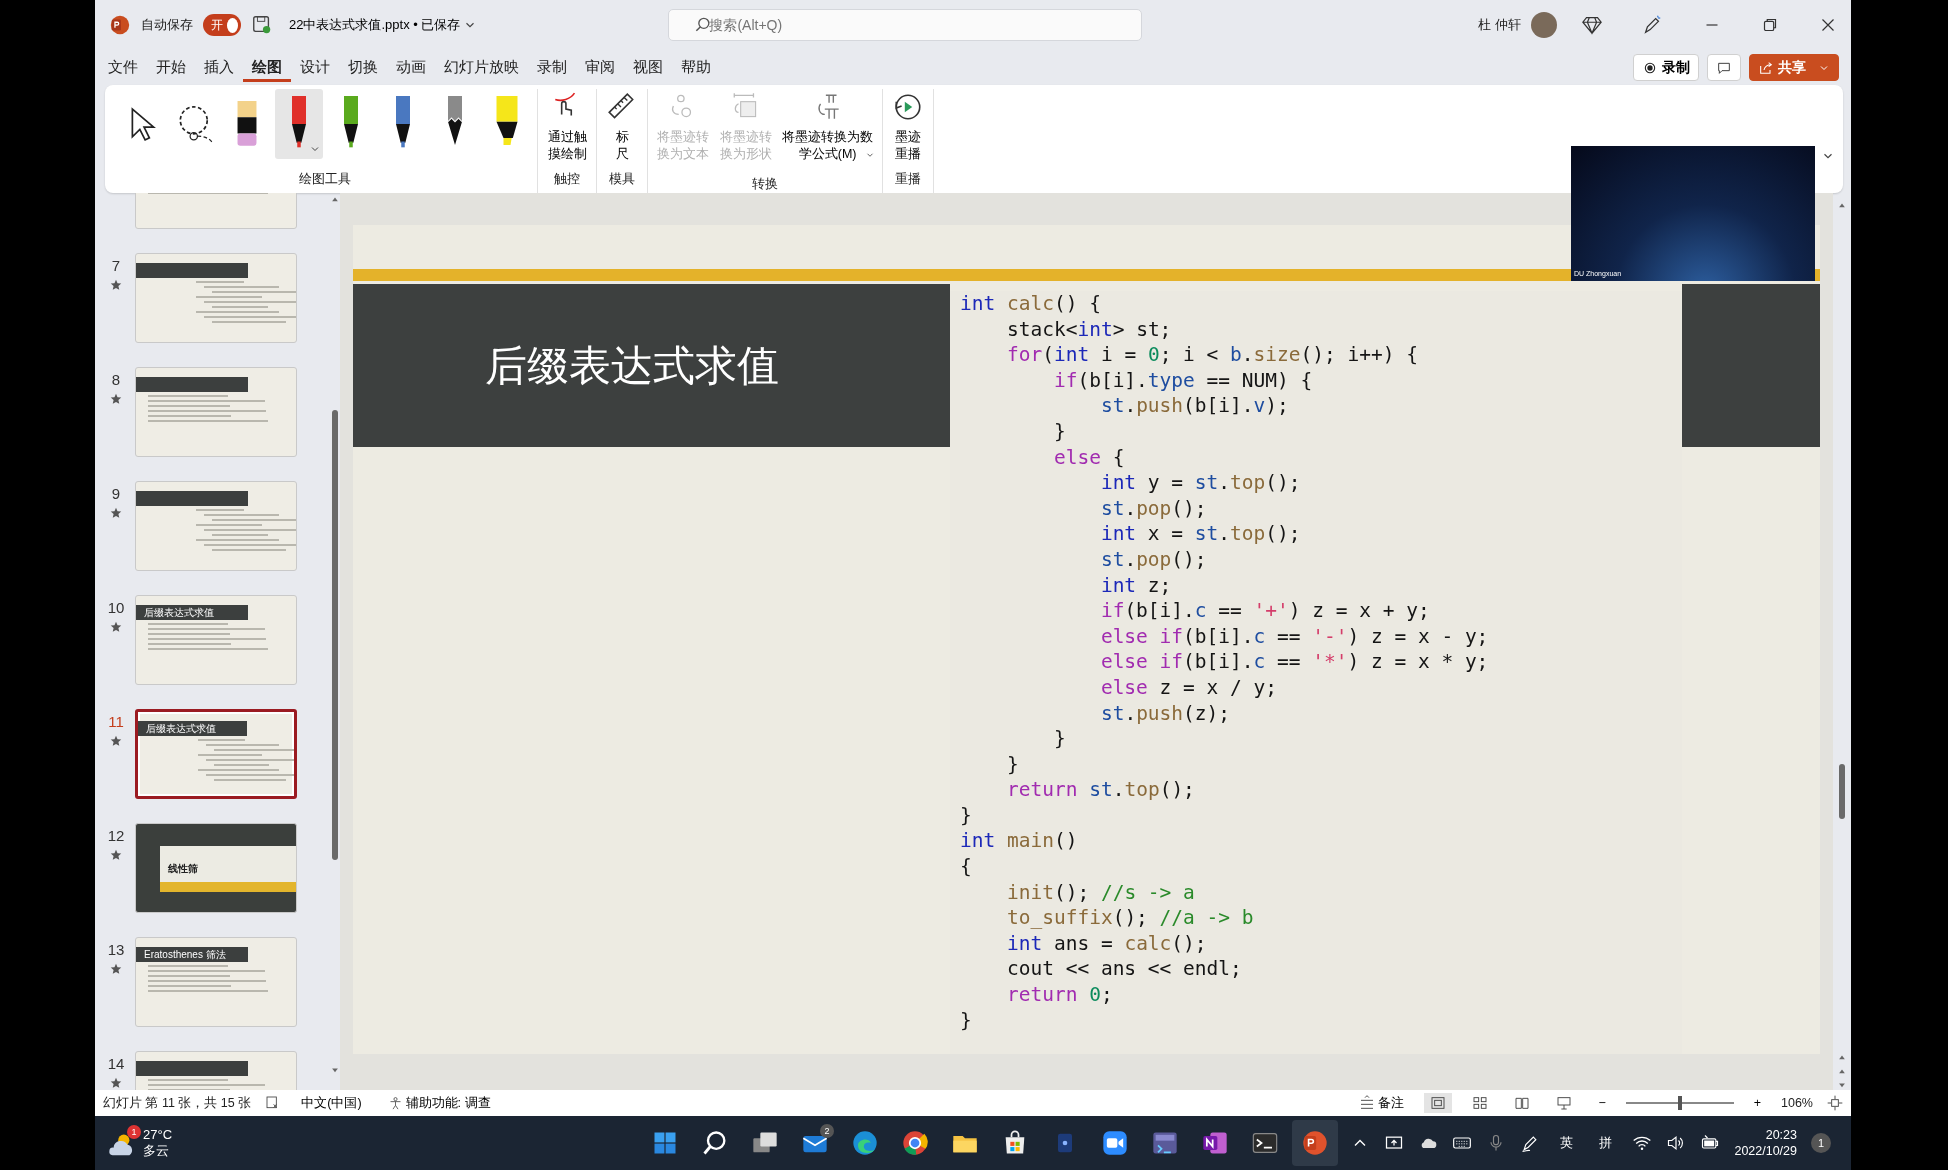 This screenshot has height=1170, width=1948. Describe the element at coordinates (219, 67) in the screenshot. I see `ribbon-tab: 插入` at that location.